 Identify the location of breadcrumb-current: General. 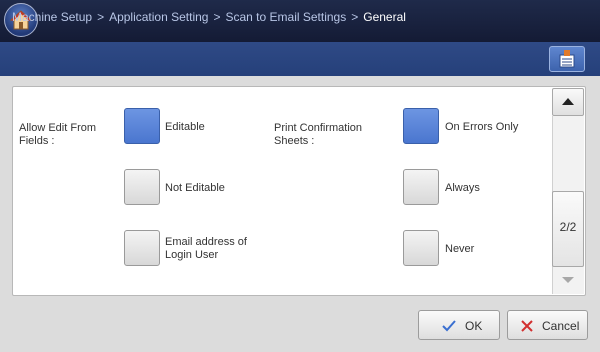
(384, 17).